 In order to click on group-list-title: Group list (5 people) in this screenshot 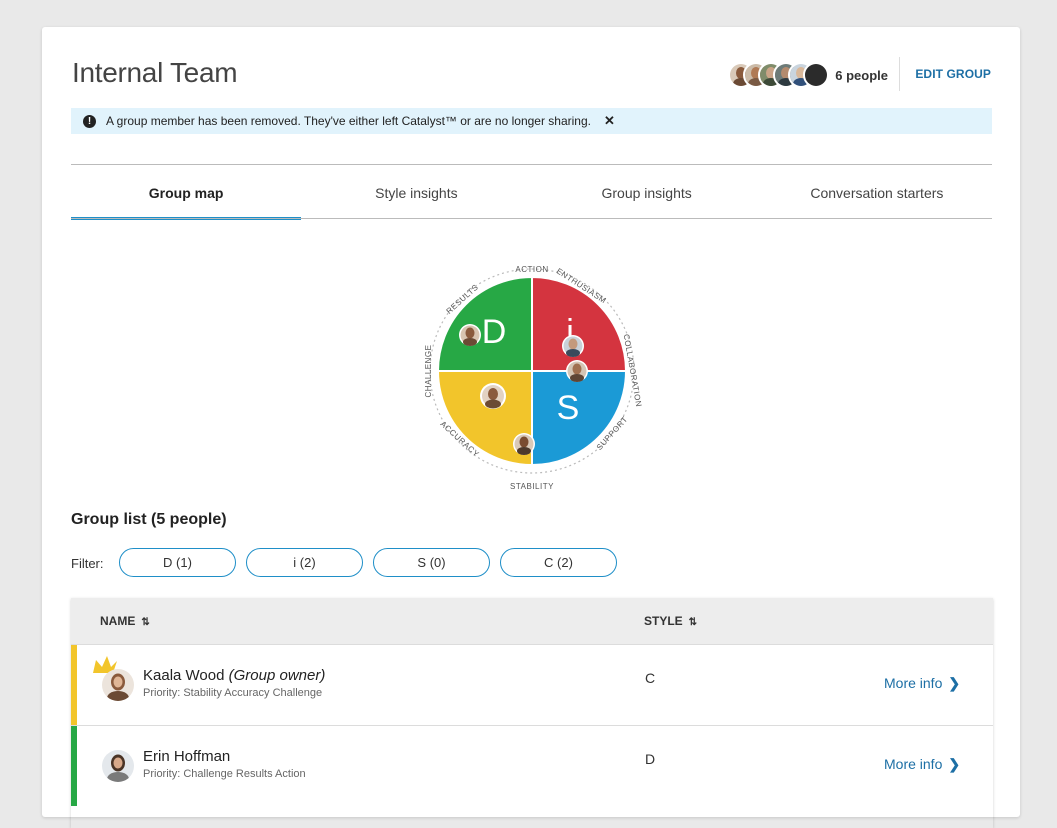, I will do `click(149, 519)`.